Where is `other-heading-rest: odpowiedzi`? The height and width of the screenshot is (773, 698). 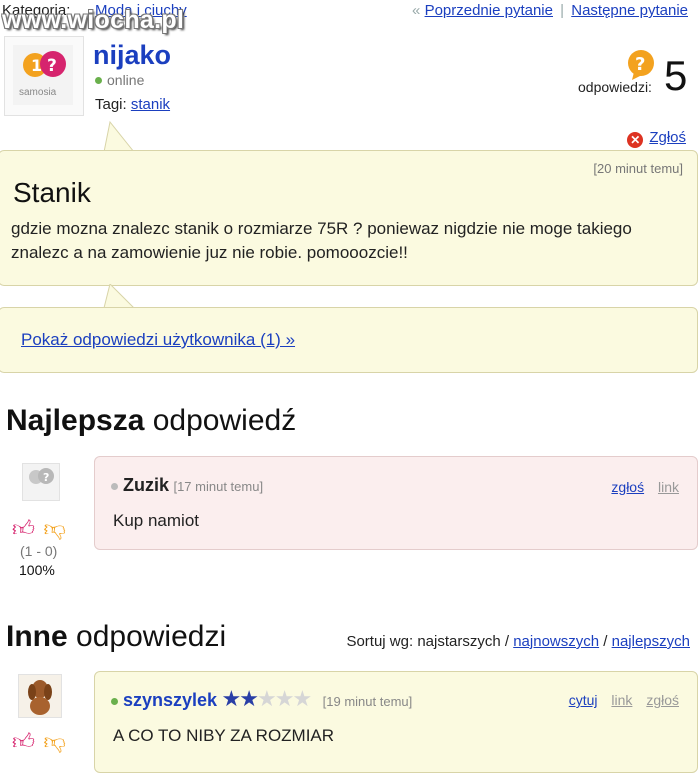
other-heading-rest: odpowiedzi is located at coordinates (151, 636).